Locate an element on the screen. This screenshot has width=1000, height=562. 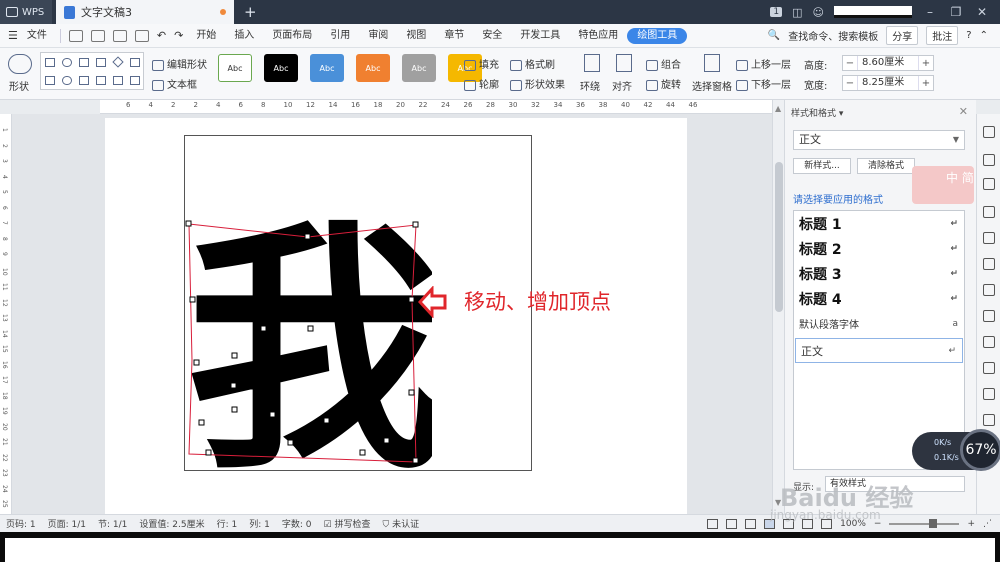
select-pane-button: 选择窗格 is located at coordinates (712, 85).